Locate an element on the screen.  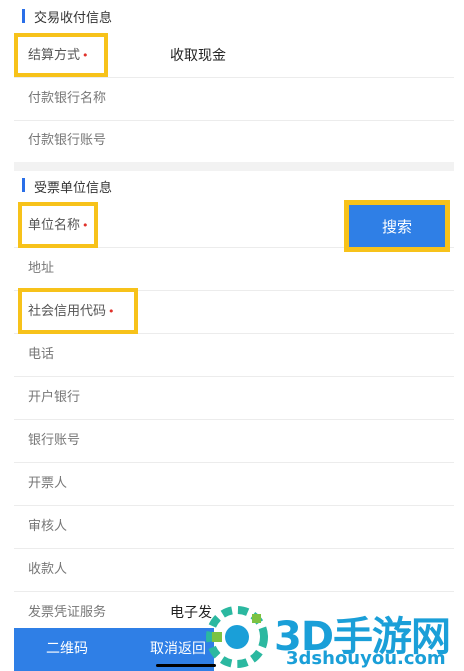
watermark-logo-icon is located at coordinates (237, 637).